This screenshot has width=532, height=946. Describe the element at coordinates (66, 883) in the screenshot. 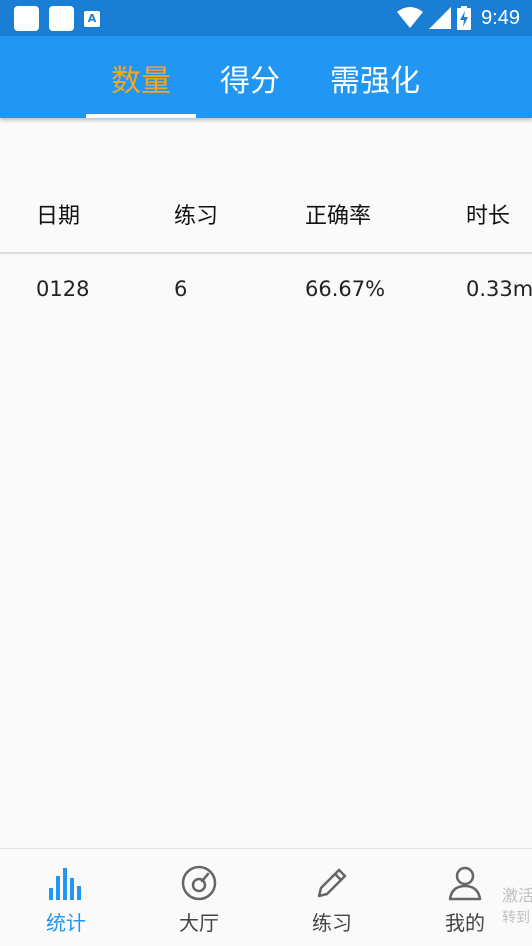

I see `bar-chart-icon` at that location.